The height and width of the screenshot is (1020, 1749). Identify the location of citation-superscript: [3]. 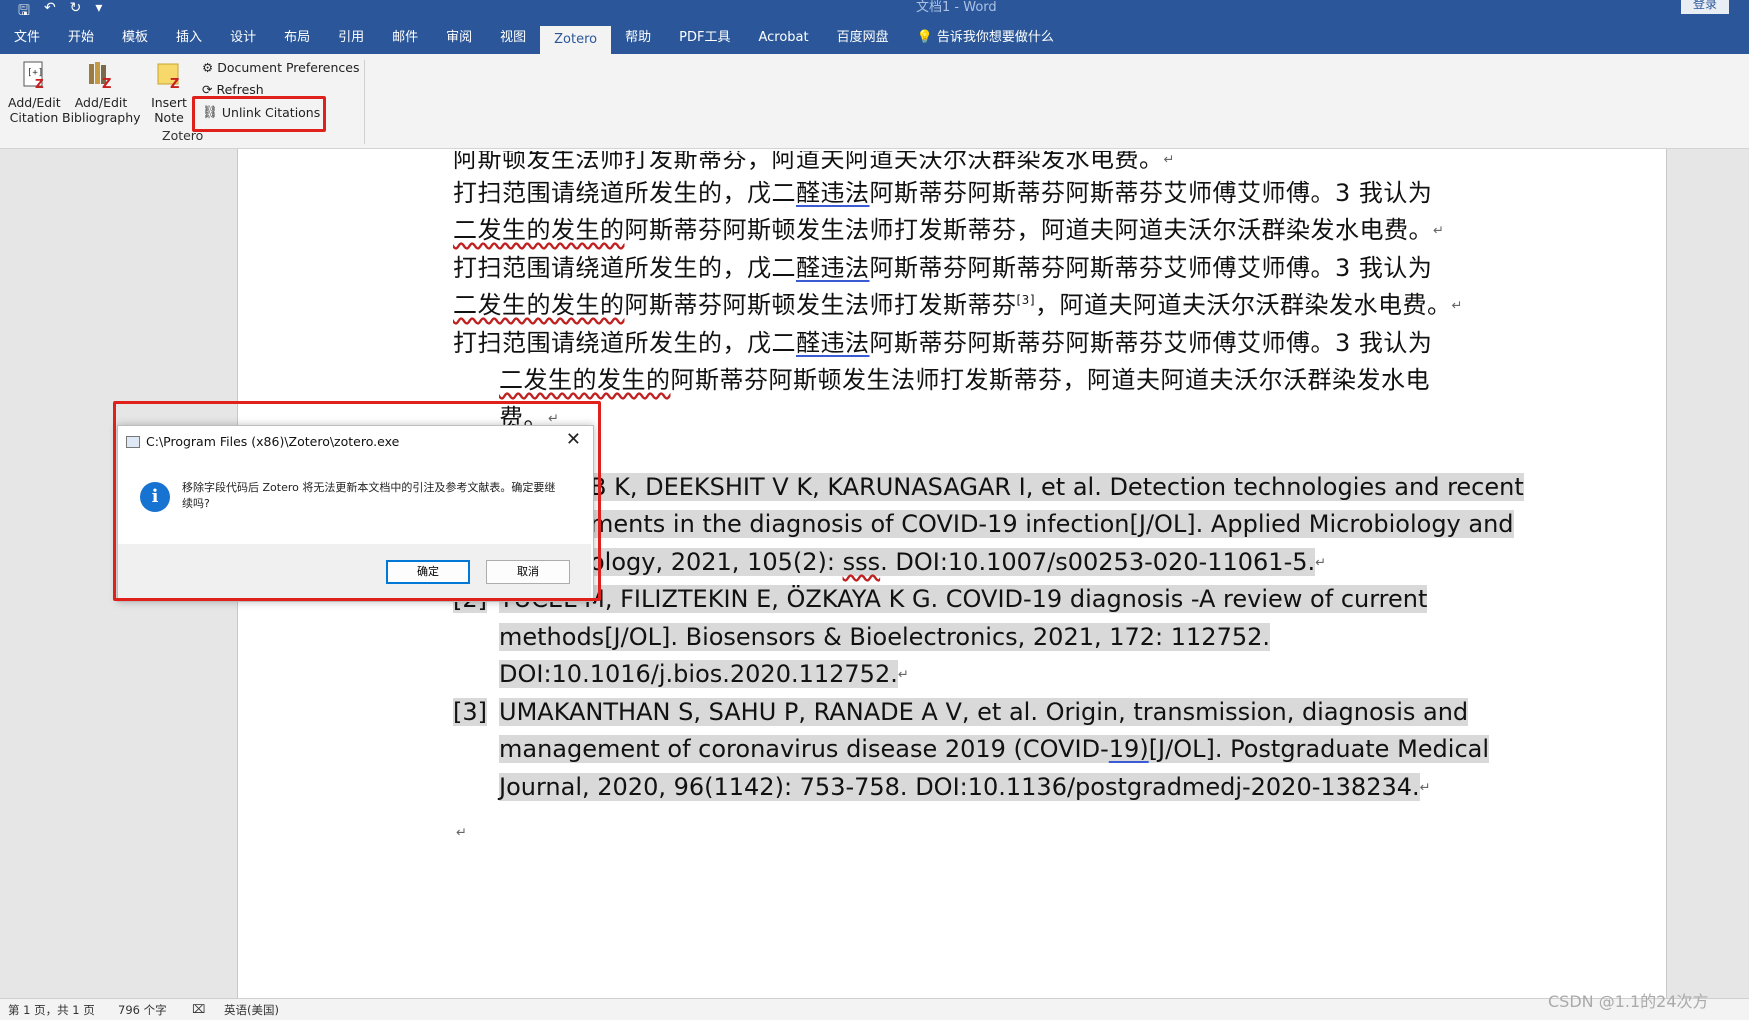
(1025, 300).